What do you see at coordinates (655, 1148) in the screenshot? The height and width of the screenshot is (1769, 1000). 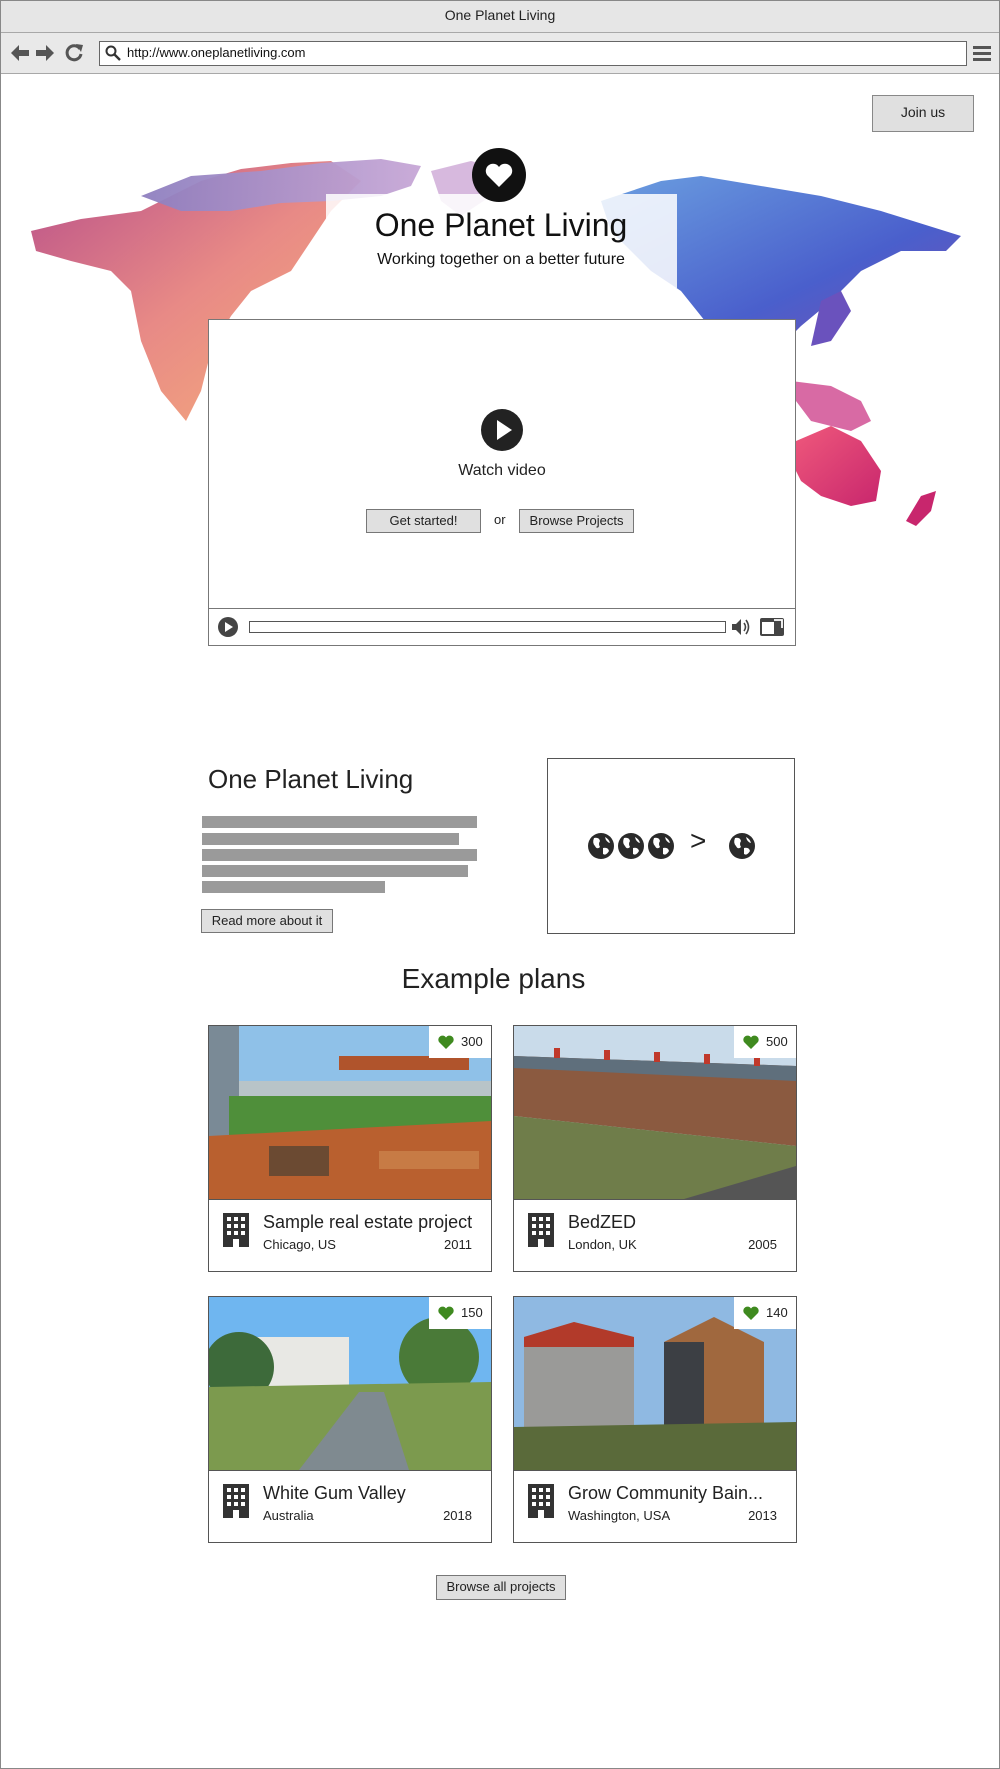 I see `plan-card: 500 BedZED London, UK 2005` at bounding box center [655, 1148].